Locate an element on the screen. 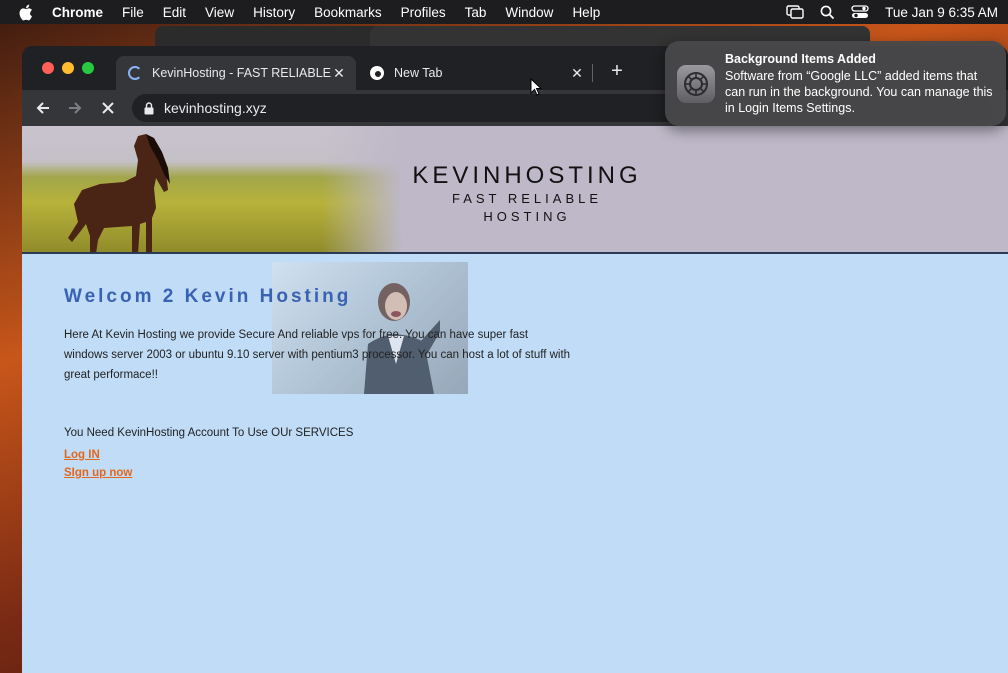 The width and height of the screenshot is (1008, 673). minimize-window-button is located at coordinates (68, 68).